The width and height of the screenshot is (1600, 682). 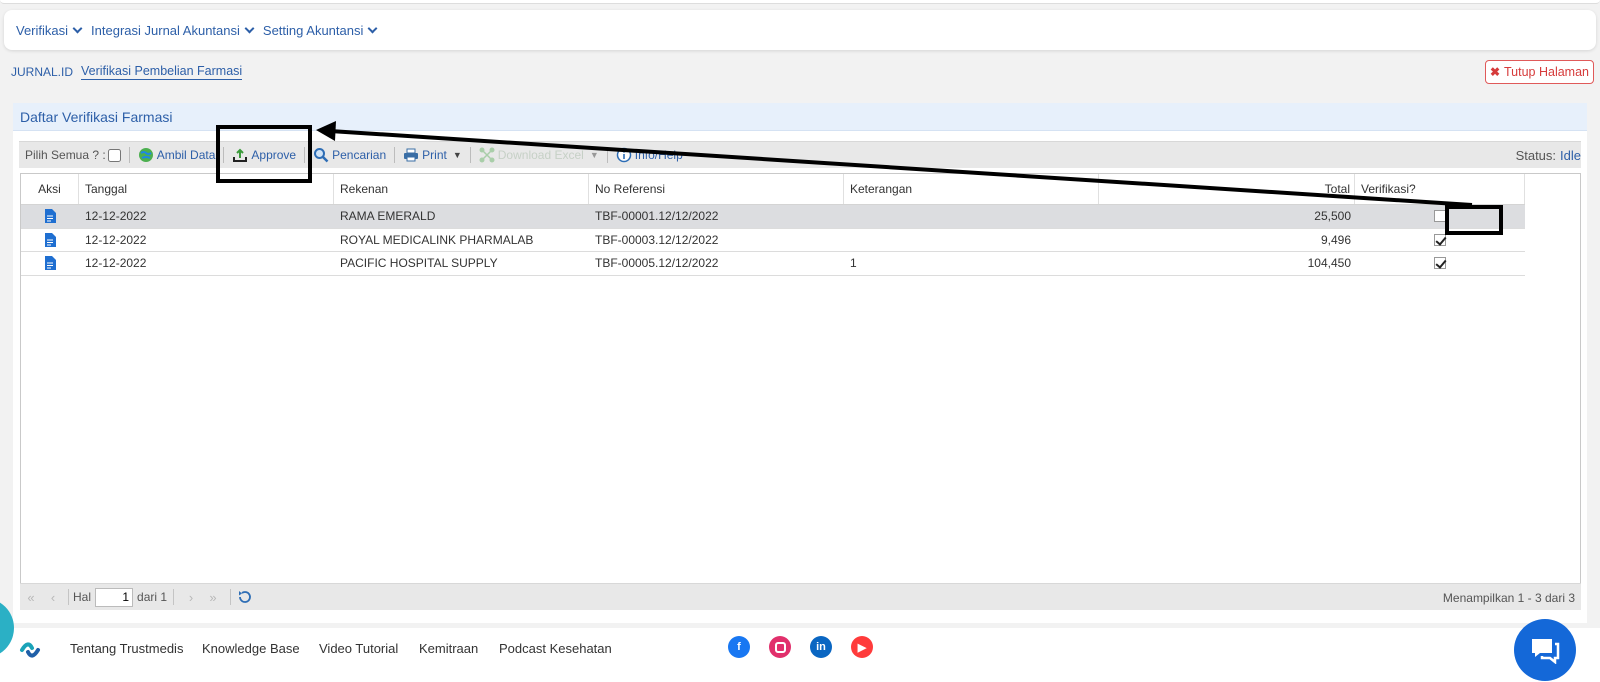 I want to click on menu-setting-akuntansi: Setting Akuntansi, so click(x=320, y=30).